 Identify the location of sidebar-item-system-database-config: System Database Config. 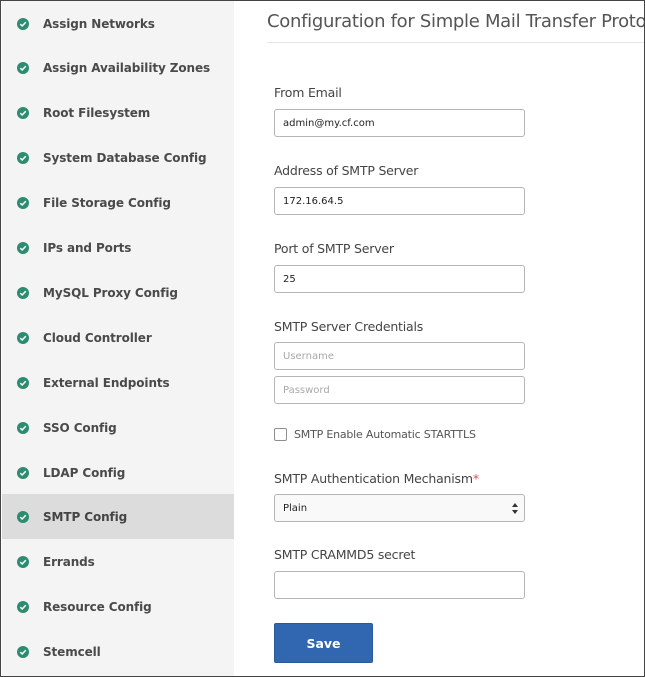
(118, 157).